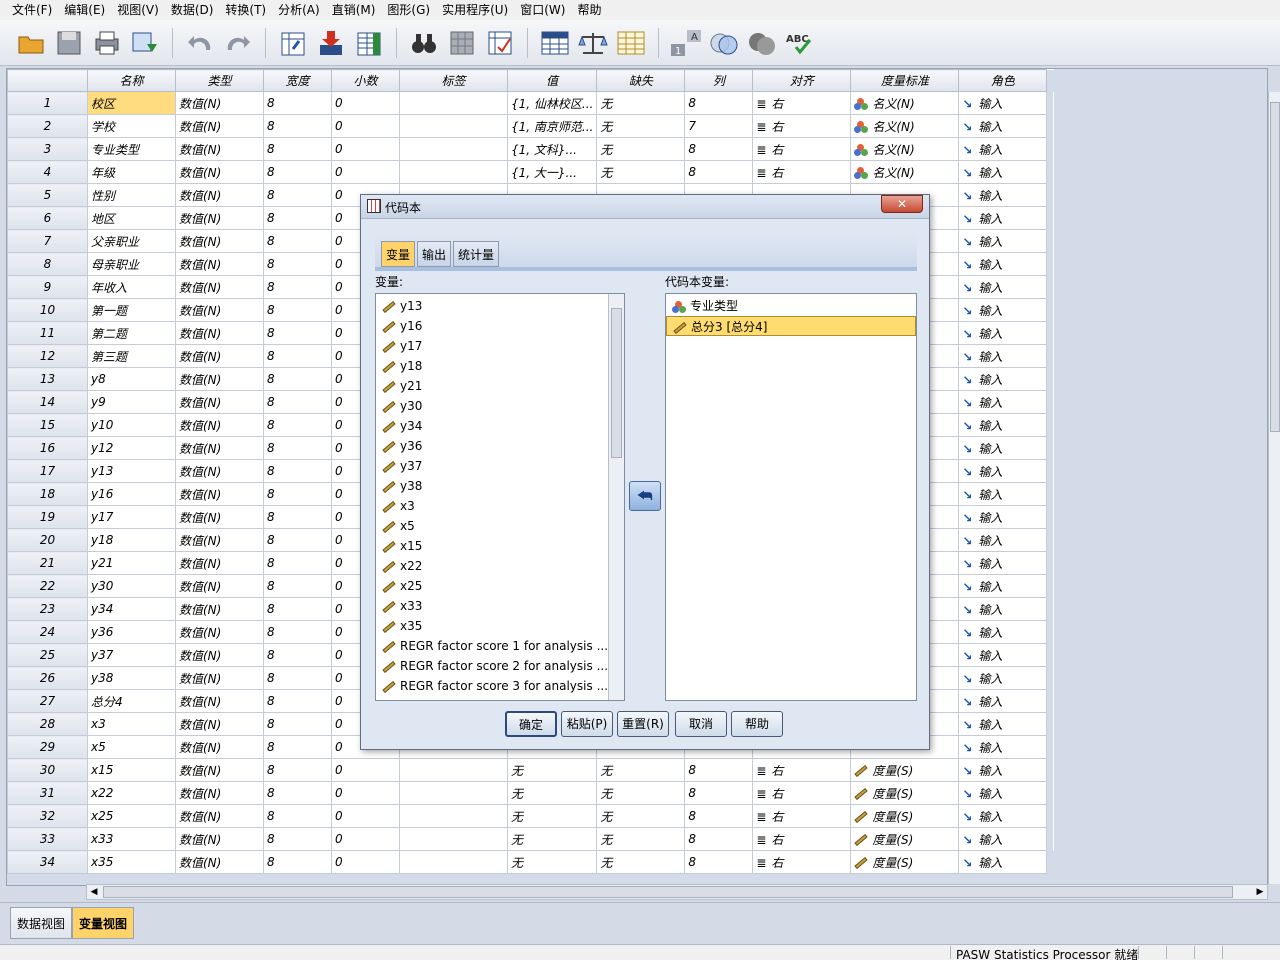 This screenshot has height=960, width=1280. I want to click on row-number: 8, so click(47, 264).